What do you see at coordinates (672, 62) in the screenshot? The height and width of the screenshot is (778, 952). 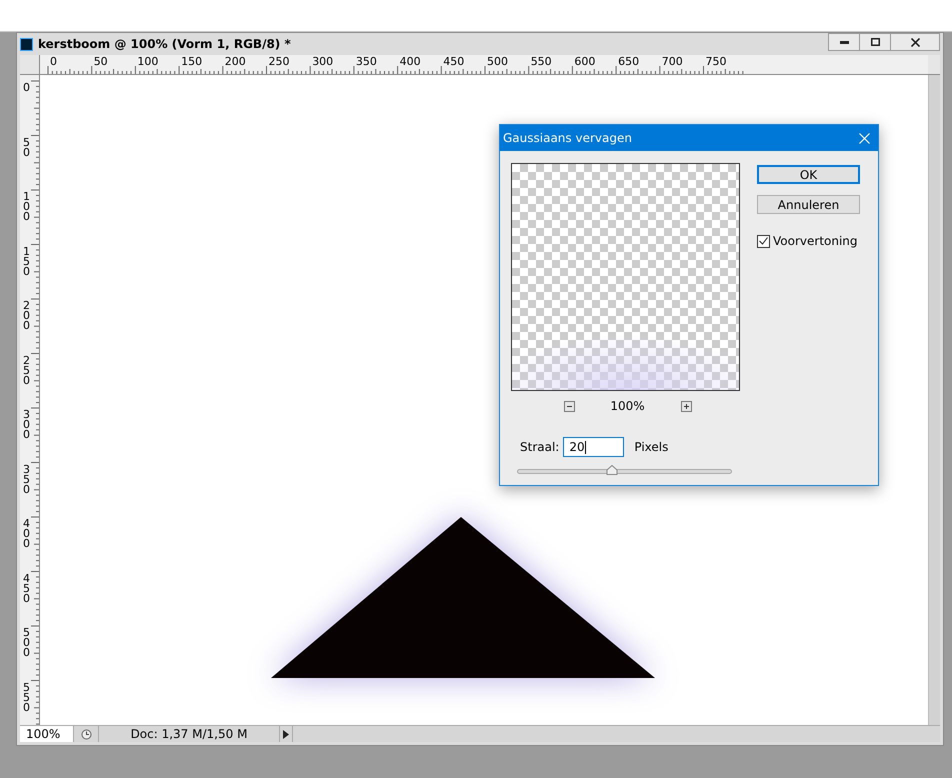 I see `ruler-label: 700` at bounding box center [672, 62].